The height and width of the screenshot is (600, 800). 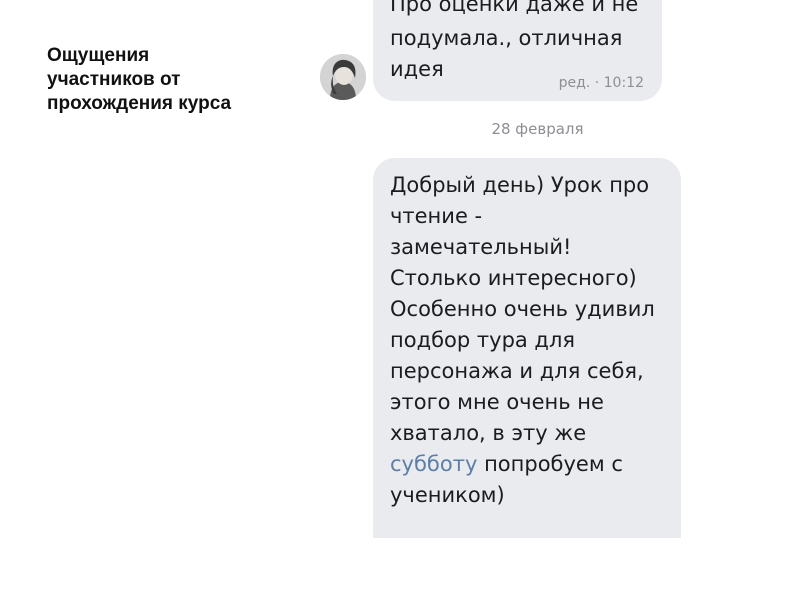 What do you see at coordinates (488, 433) in the screenshot?
I see `message-line: хватало, в эту же` at bounding box center [488, 433].